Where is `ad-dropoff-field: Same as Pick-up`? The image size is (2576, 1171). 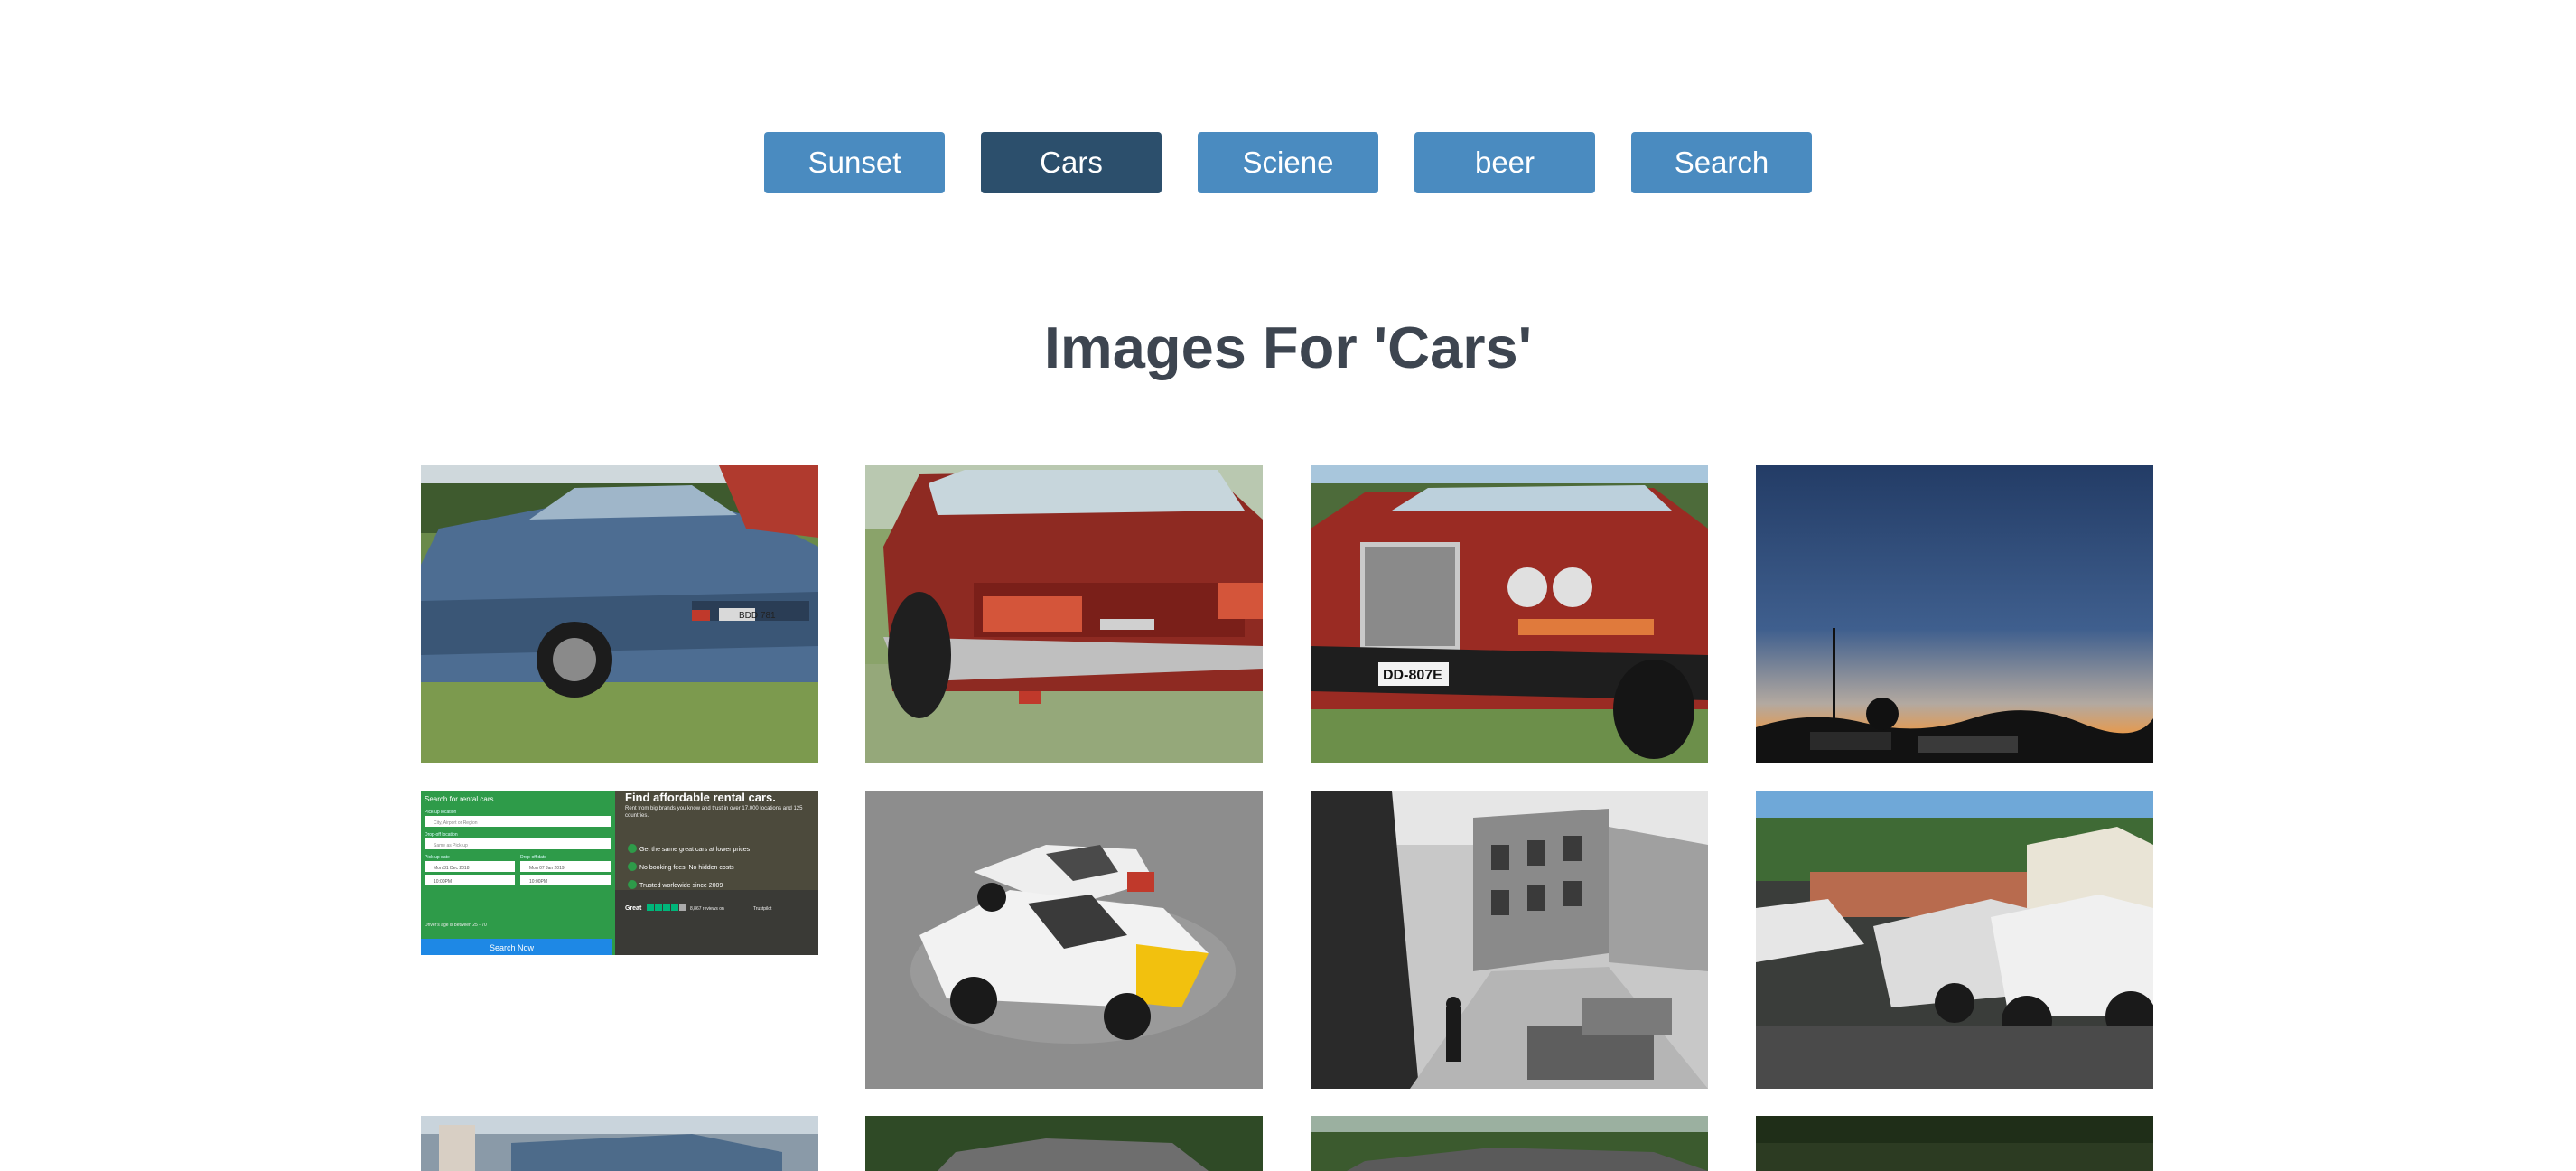
ad-dropoff-field: Same as Pick-up is located at coordinates (451, 845).